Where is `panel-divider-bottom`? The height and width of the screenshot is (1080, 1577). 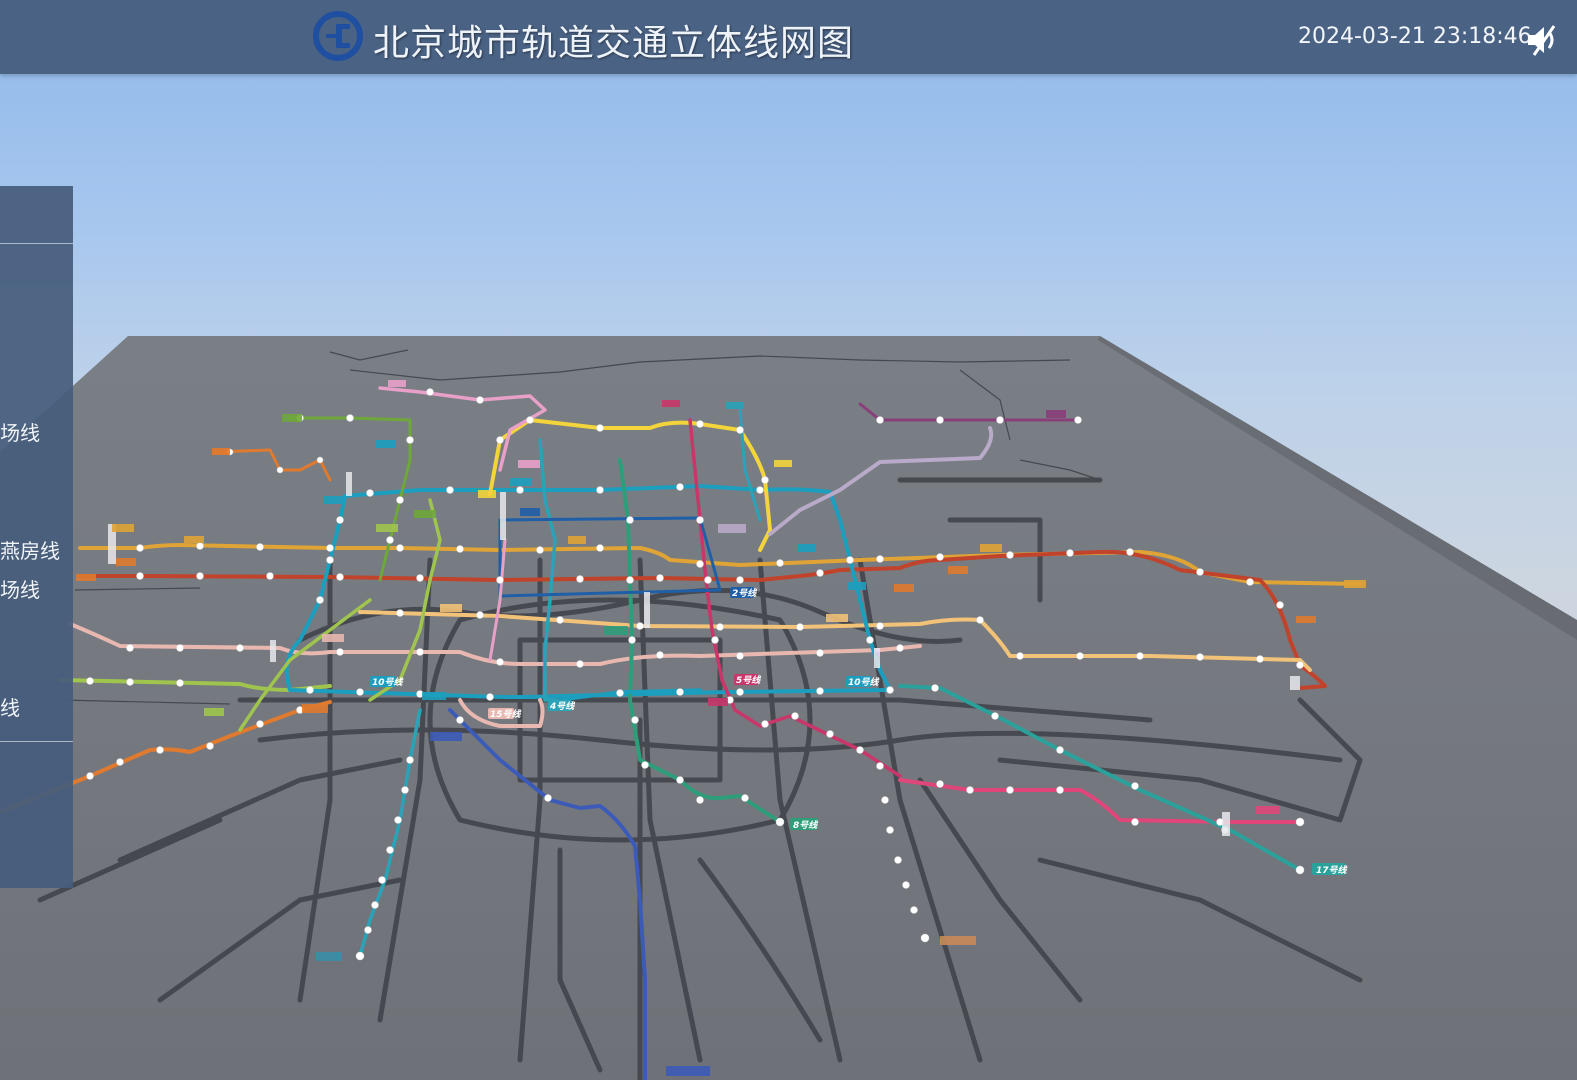
panel-divider-bottom is located at coordinates (36, 741).